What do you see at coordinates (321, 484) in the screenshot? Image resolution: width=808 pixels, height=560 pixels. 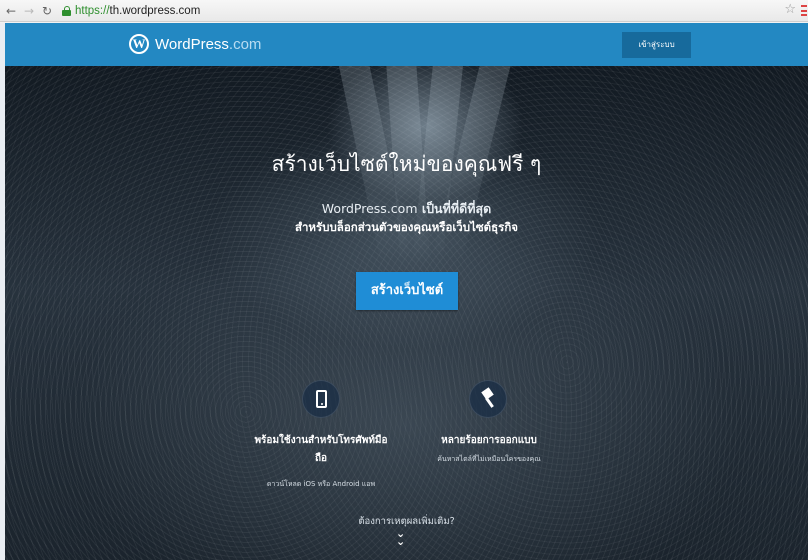 I see `feature-mobile-desc: ดาวน์โหลด iOS หรือ Android แอพ` at bounding box center [321, 484].